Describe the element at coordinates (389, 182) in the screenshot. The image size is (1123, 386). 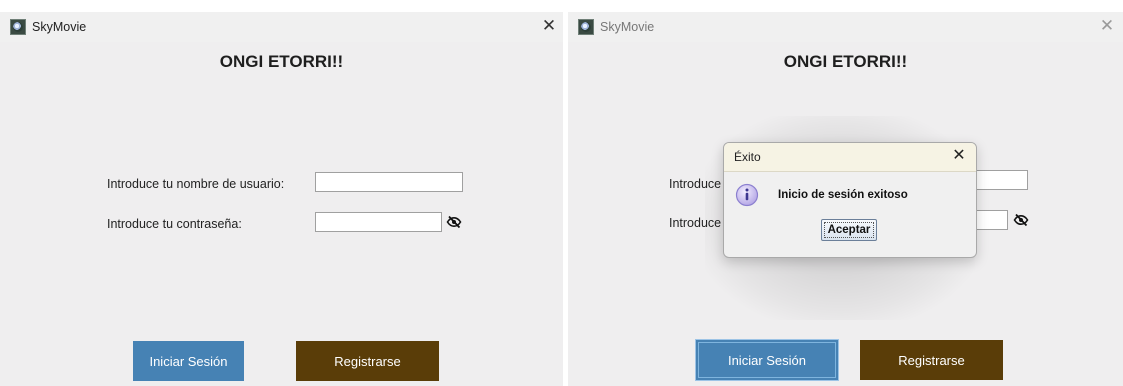
I see `username-input` at that location.